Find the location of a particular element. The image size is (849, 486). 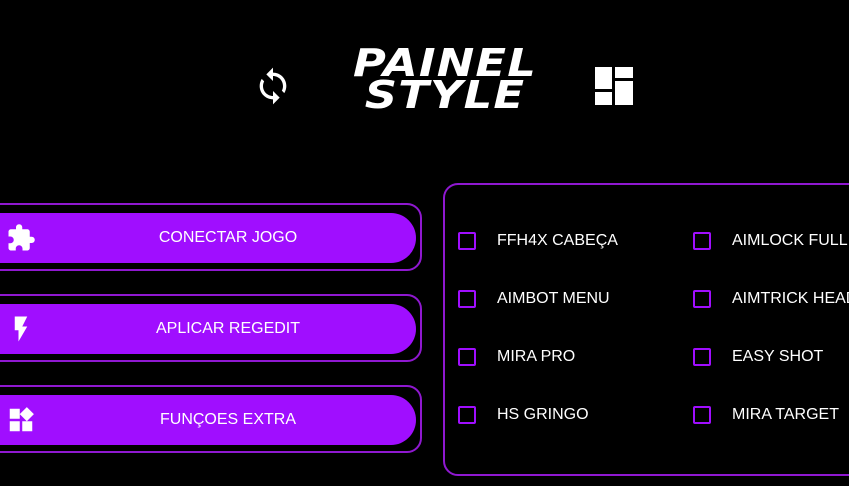

option-aimtrick-head: AIMTRICK HEAD is located at coordinates (771, 299).